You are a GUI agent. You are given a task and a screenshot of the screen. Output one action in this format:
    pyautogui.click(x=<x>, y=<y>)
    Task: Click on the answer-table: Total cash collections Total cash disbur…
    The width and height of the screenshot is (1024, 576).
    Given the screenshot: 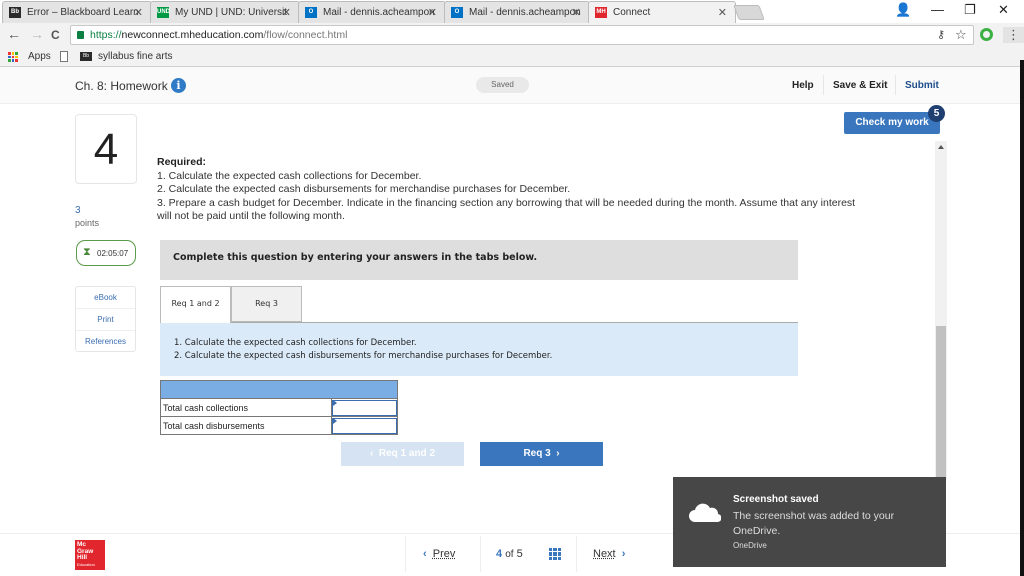 What is the action you would take?
    pyautogui.click(x=279, y=407)
    